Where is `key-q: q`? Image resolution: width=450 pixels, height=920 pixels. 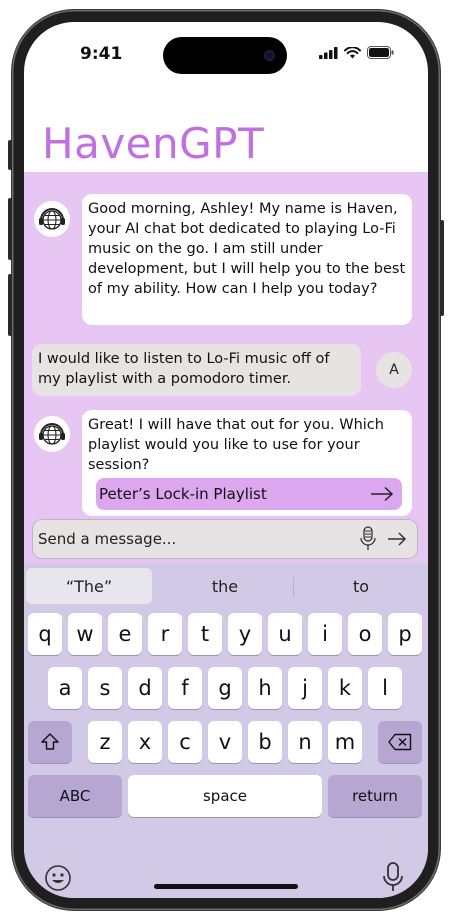 key-q: q is located at coordinates (45, 634).